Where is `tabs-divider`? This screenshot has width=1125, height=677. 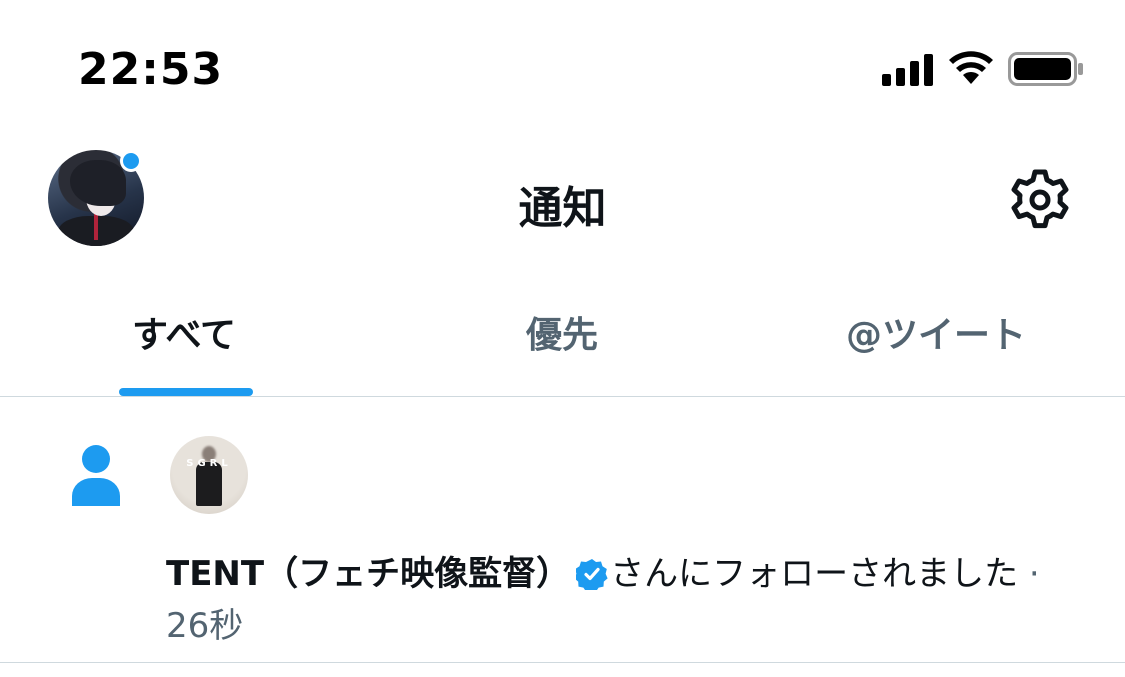 tabs-divider is located at coordinates (562, 396).